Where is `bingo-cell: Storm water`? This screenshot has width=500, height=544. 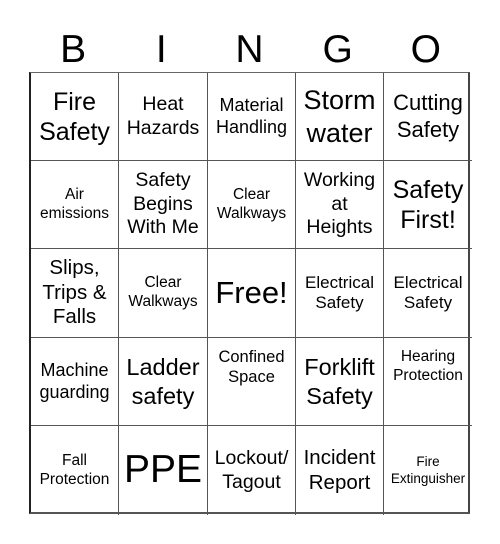 bingo-cell: Storm water is located at coordinates (340, 117).